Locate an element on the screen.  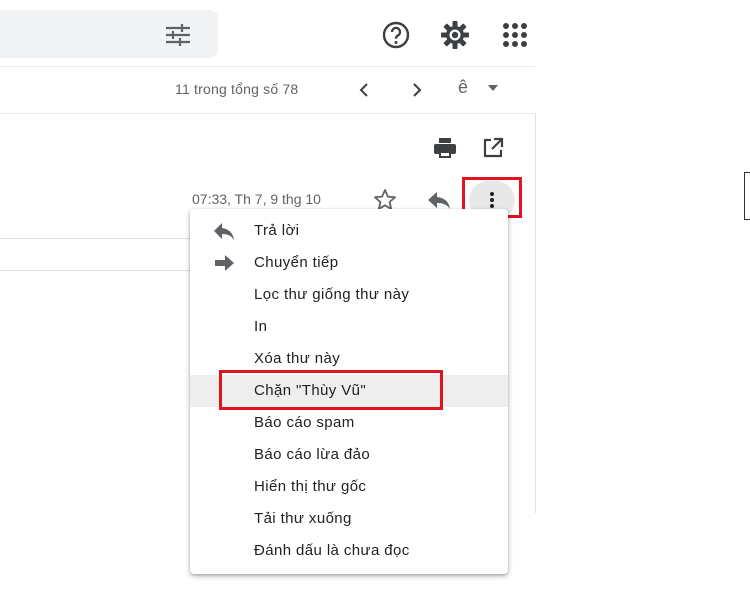
menu-item-label: Chuyển tiếp is located at coordinates (296, 262).